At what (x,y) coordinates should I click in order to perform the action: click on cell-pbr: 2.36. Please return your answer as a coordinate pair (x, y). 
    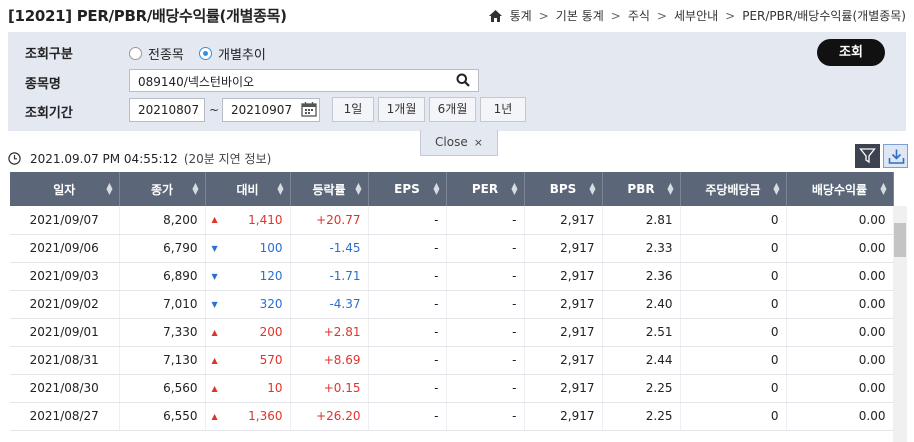
    Looking at the image, I should click on (641, 276).